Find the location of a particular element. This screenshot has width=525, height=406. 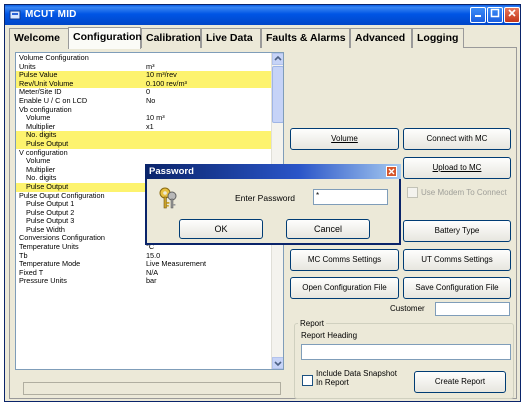

open-config-button-label: Open Configuration File is located at coordinates (344, 287).